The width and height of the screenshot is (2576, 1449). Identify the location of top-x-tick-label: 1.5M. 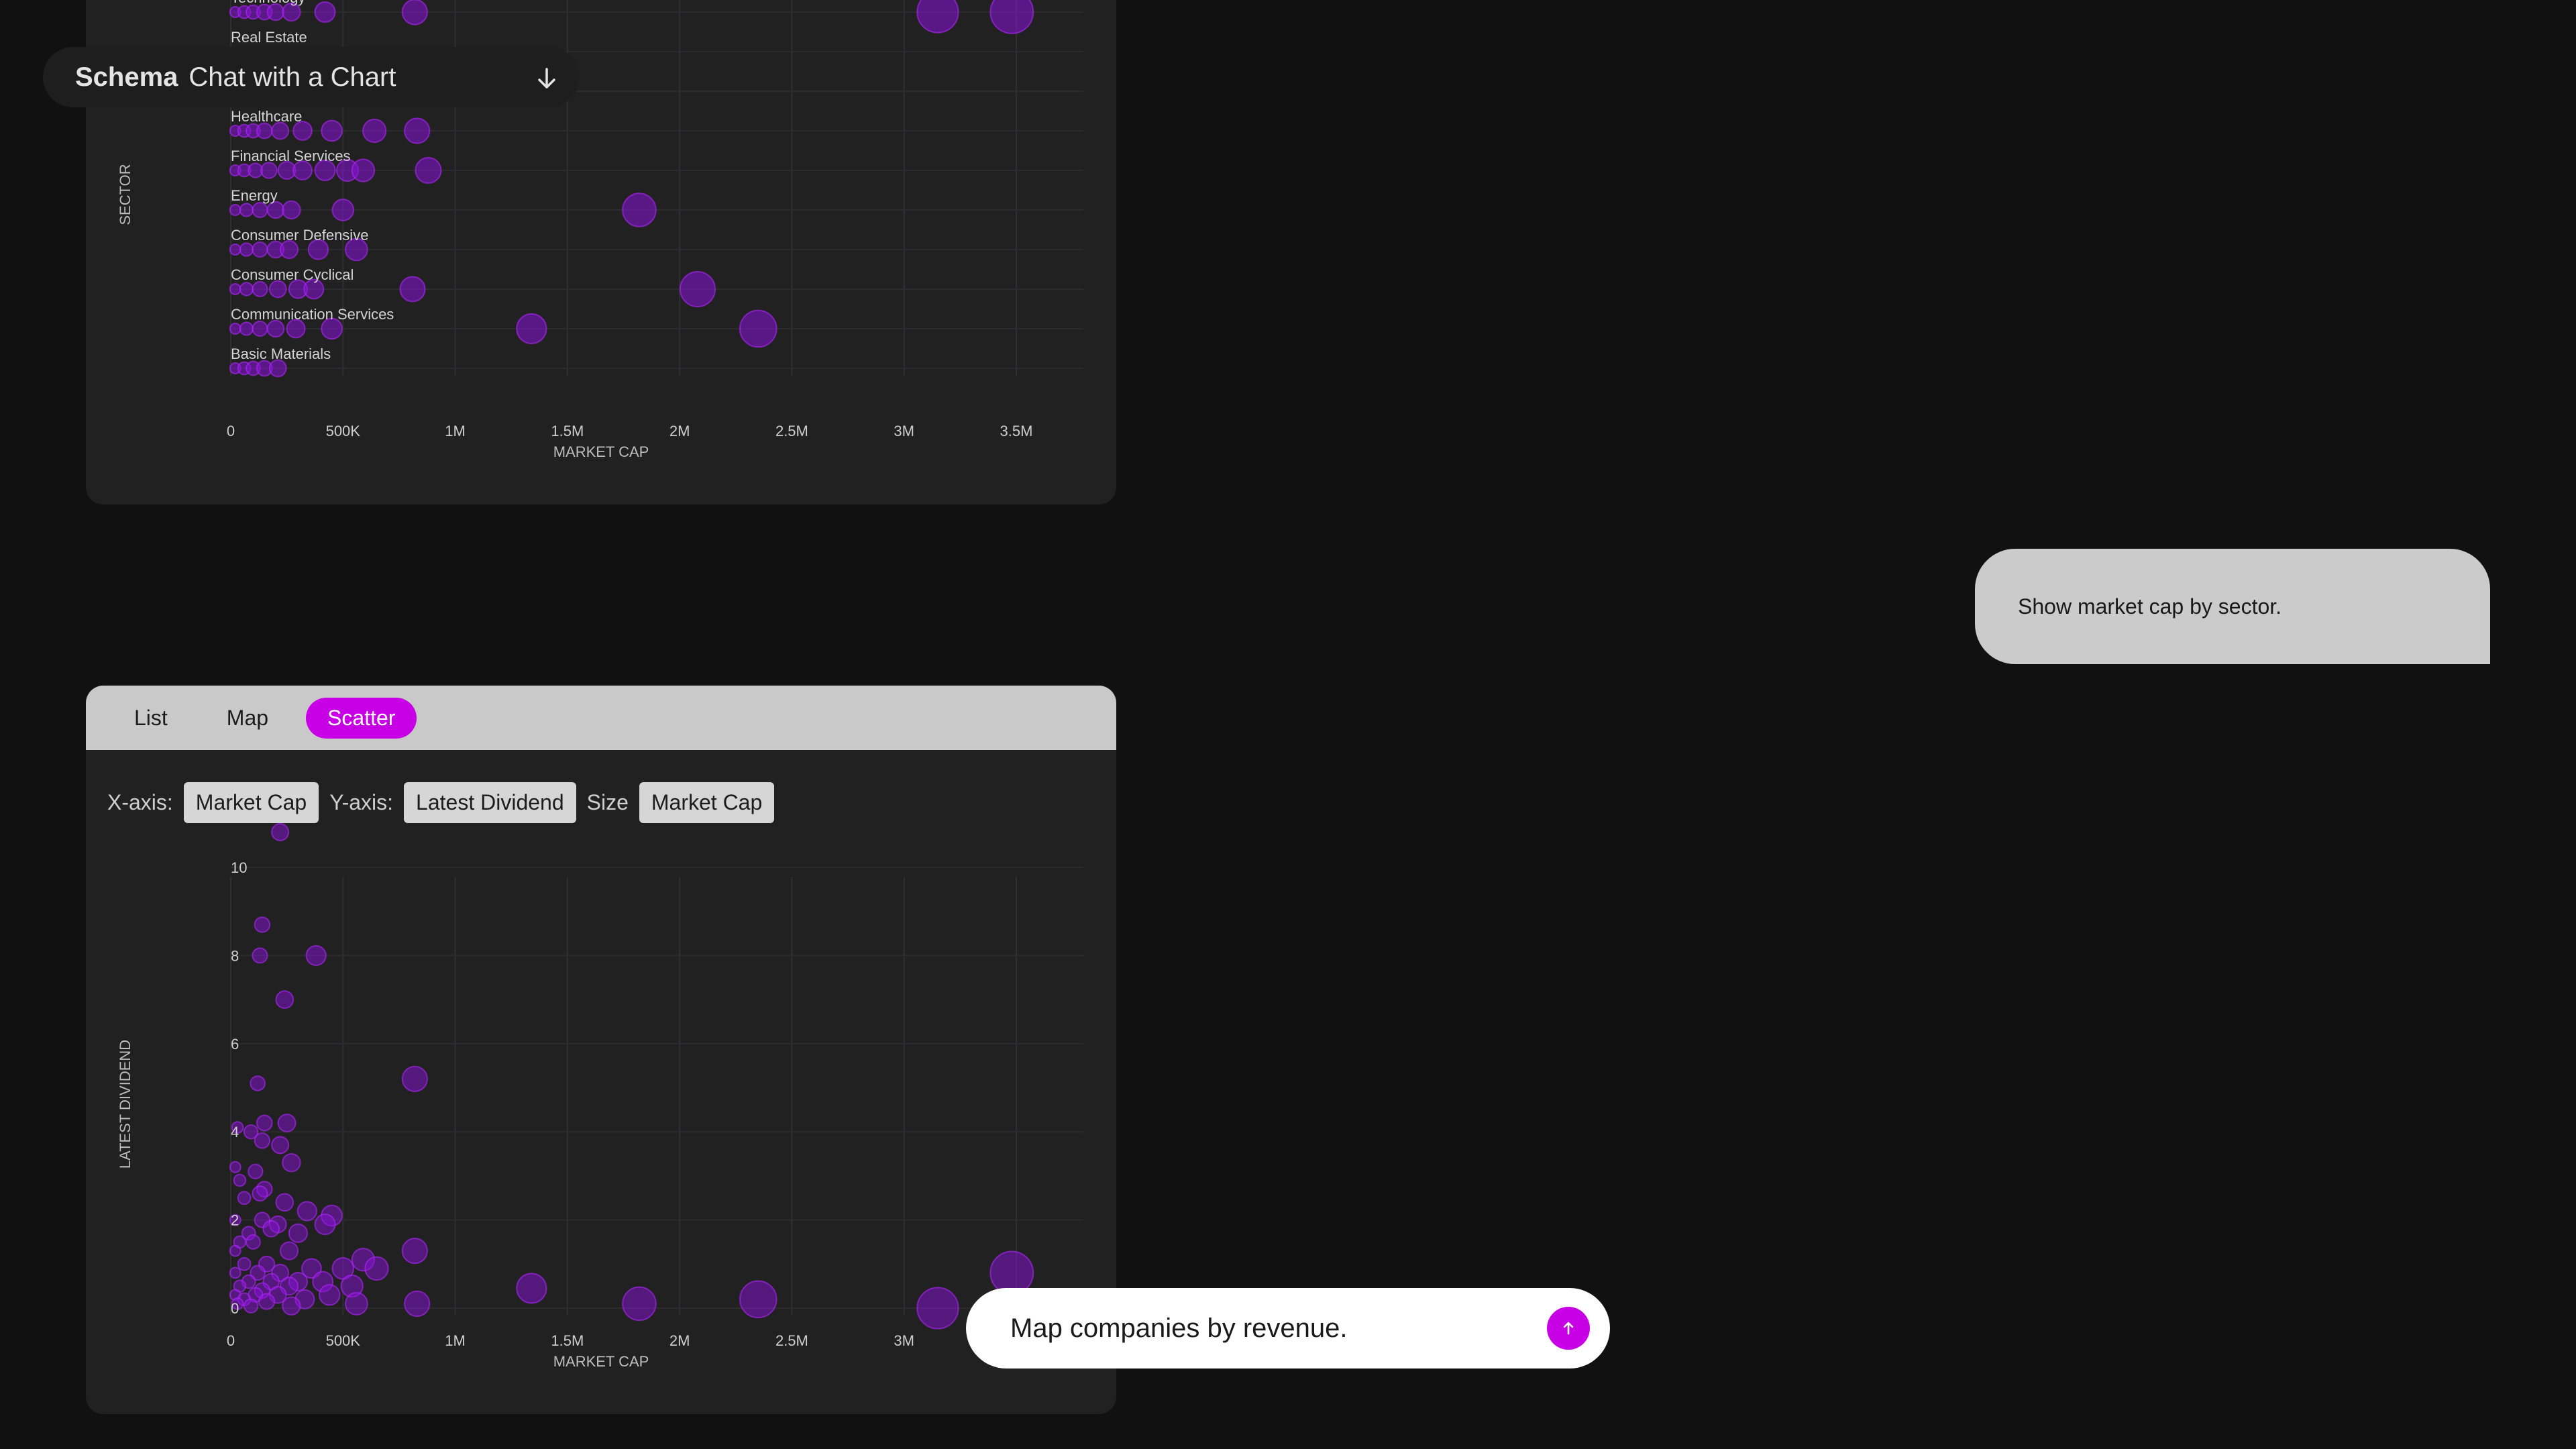
(567, 431).